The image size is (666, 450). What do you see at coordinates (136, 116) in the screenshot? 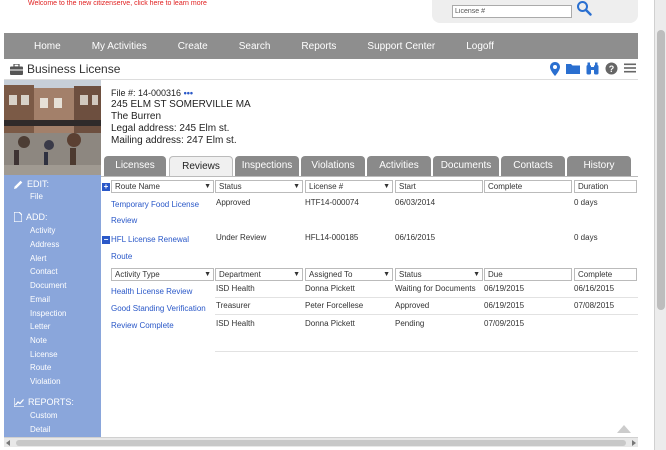
I see `business-name: The Burren` at bounding box center [136, 116].